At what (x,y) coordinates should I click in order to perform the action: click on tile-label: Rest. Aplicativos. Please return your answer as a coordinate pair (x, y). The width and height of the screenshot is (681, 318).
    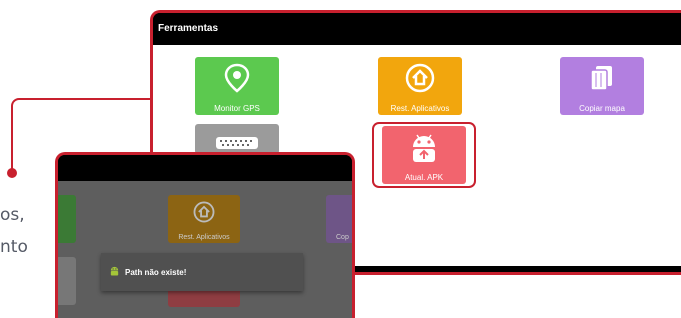
    Looking at the image, I should click on (420, 108).